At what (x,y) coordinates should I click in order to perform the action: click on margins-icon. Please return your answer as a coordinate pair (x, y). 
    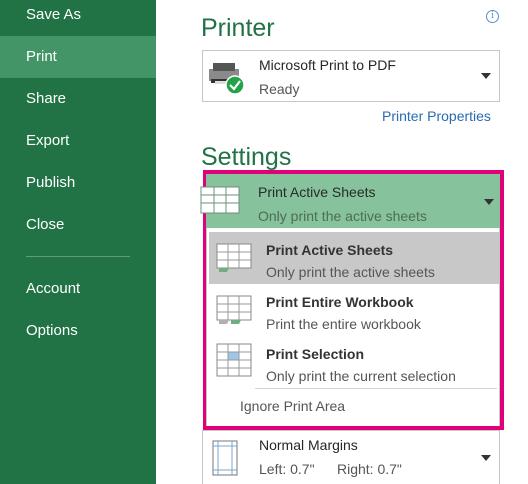
    Looking at the image, I should click on (225, 458).